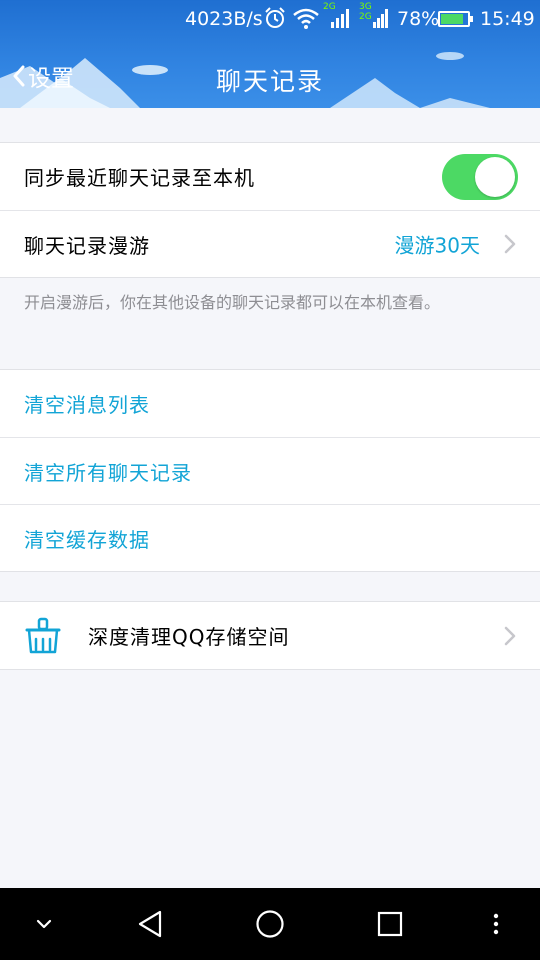  I want to click on wifi-icon, so click(306, 18).